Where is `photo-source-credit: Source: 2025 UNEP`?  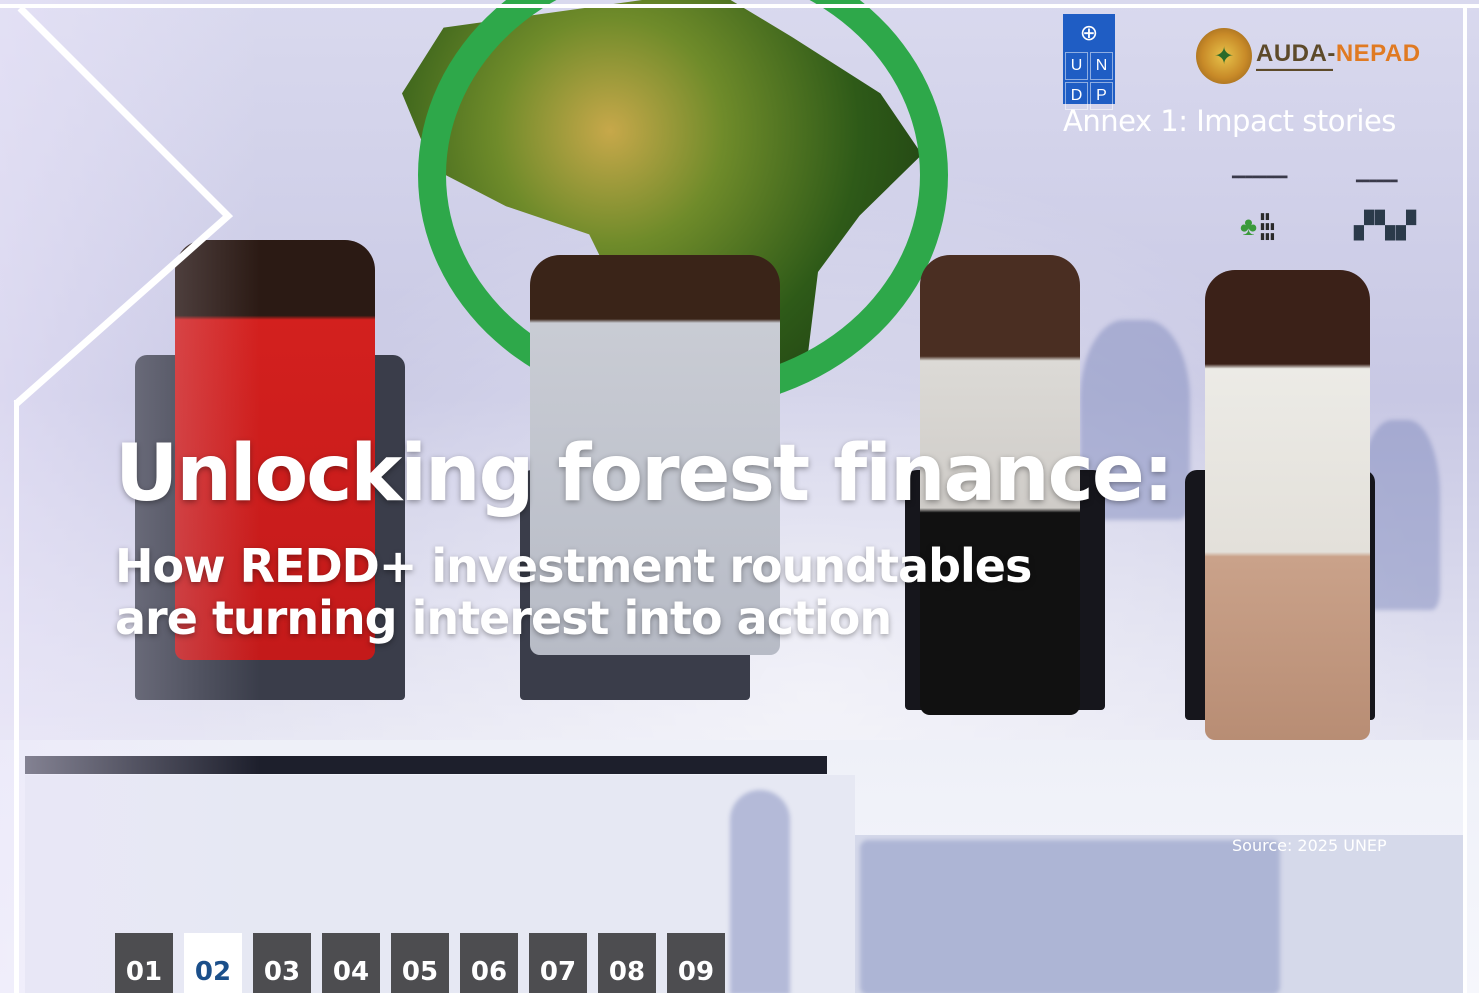
photo-source-credit: Source: 2025 UNEP is located at coordinates (1309, 845).